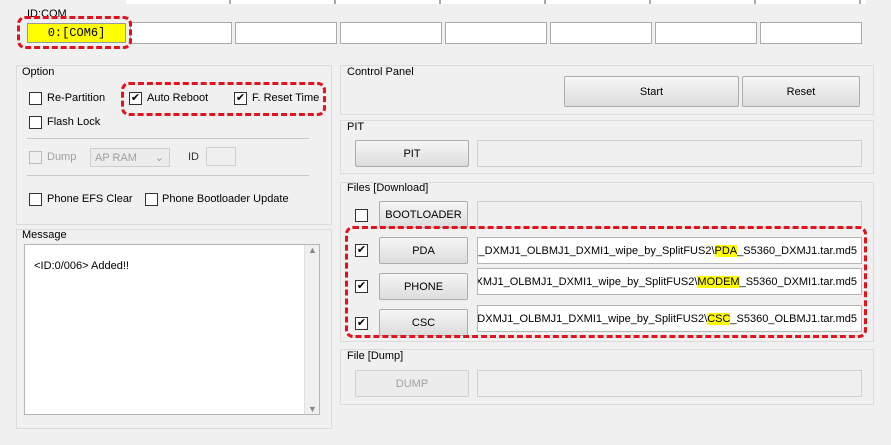  I want to click on pit-title: PIT, so click(356, 127).